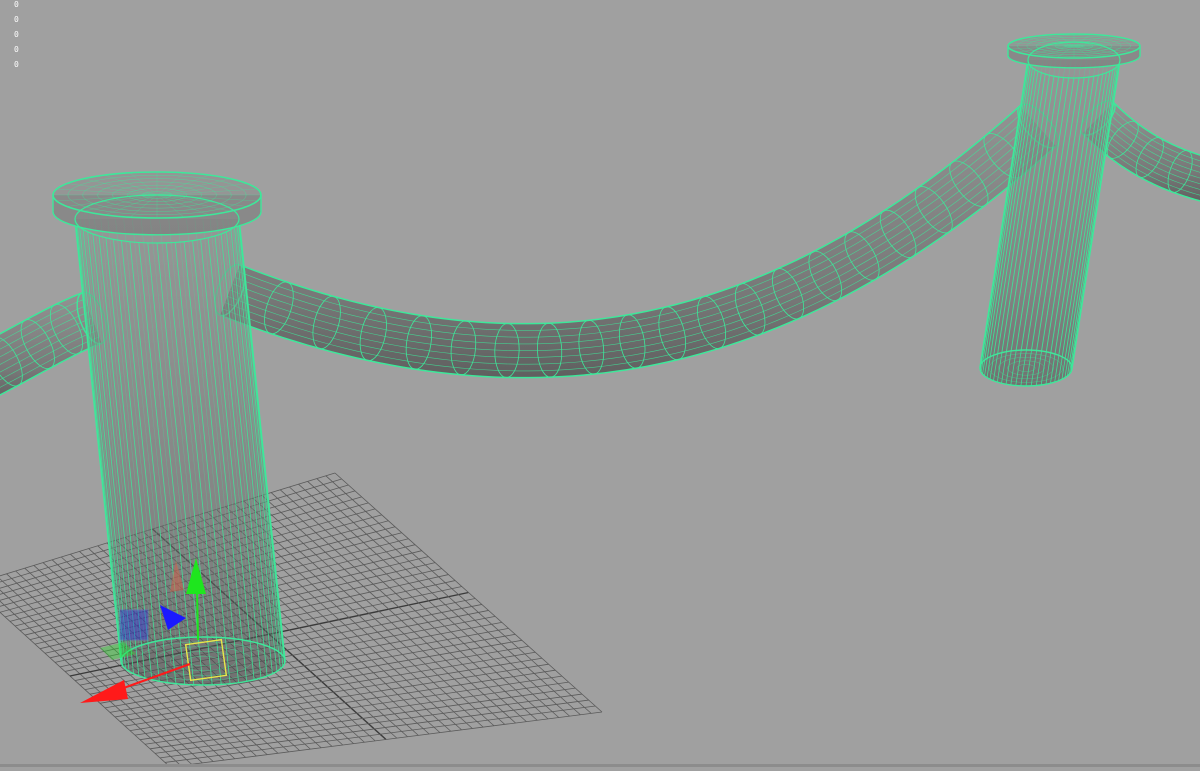  Describe the element at coordinates (169, 428) in the screenshot. I see `post-left-wireframe` at that location.